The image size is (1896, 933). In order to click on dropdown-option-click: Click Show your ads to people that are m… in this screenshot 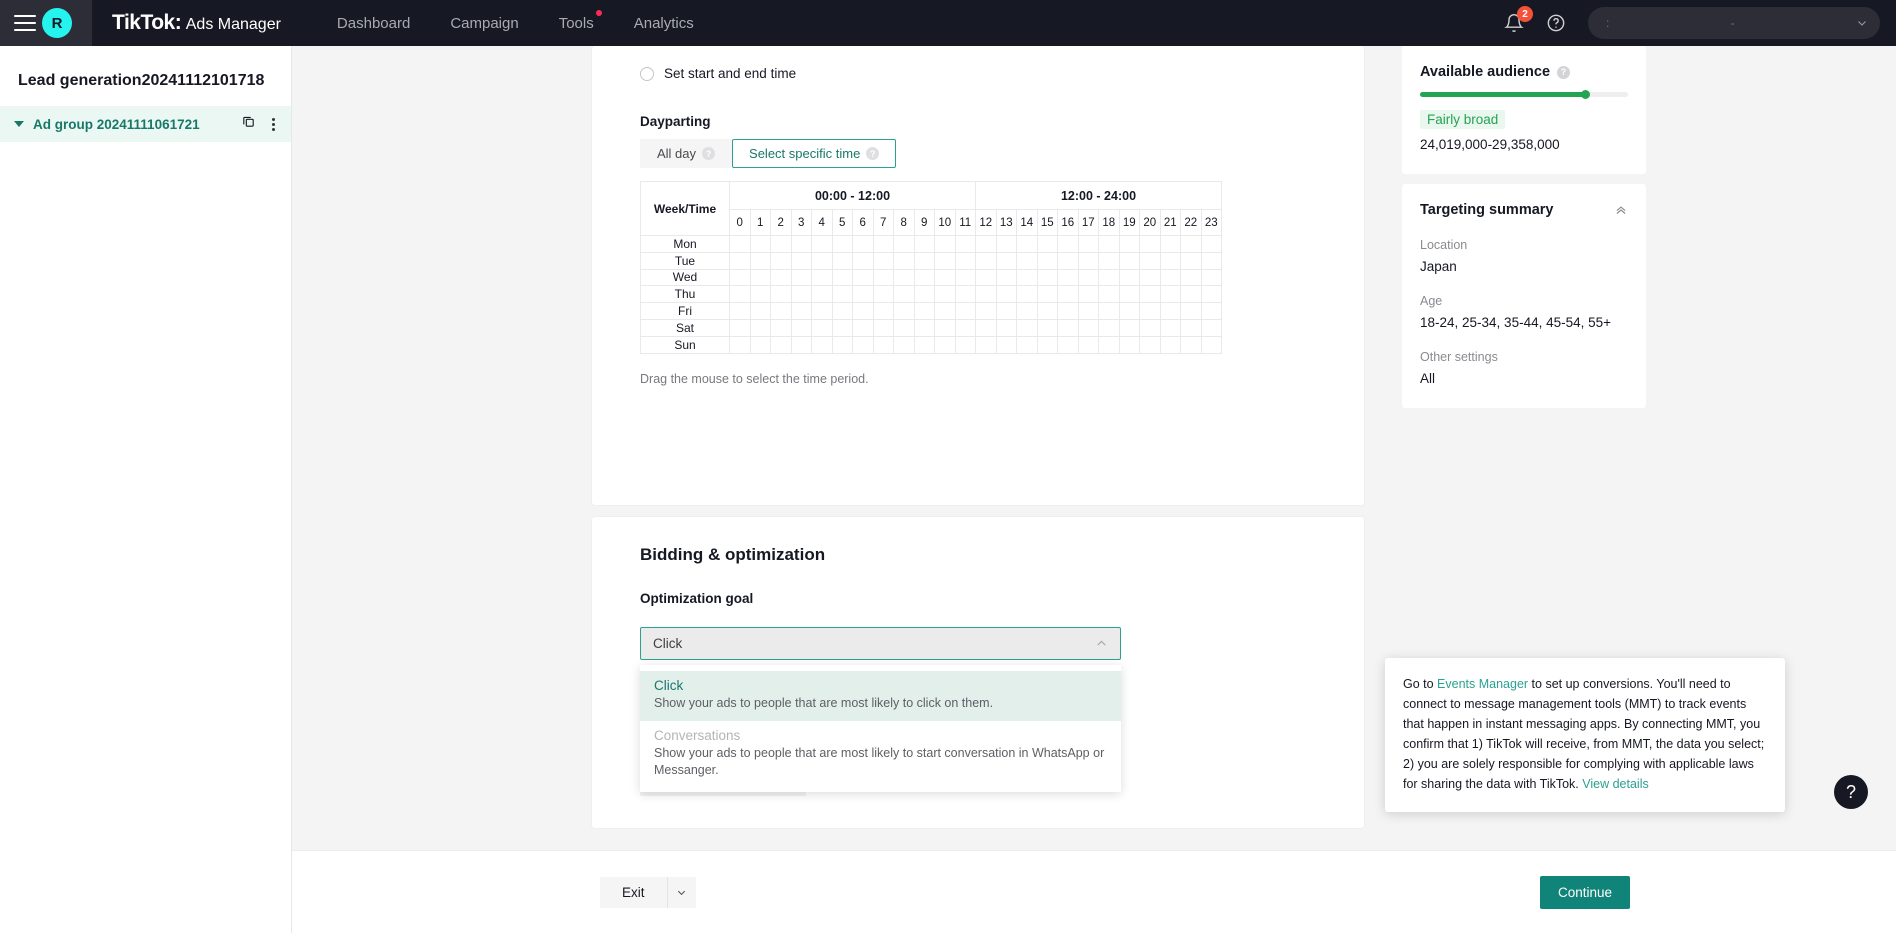, I will do `click(880, 696)`.